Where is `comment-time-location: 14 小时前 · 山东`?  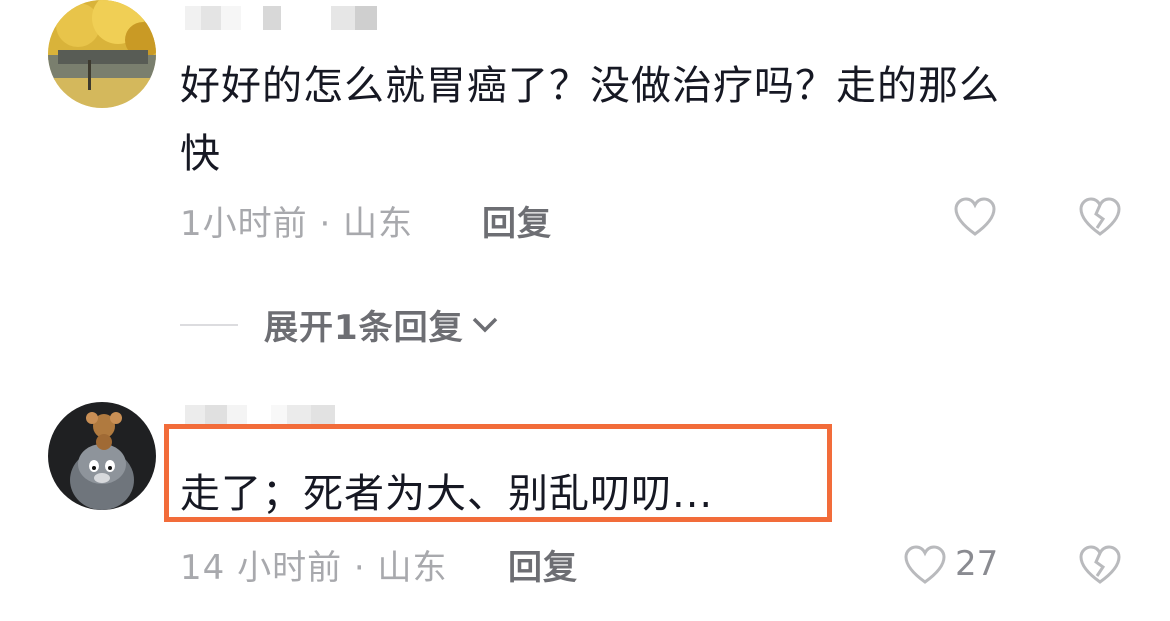
comment-time-location: 14 小时前 · 山东 is located at coordinates (314, 568).